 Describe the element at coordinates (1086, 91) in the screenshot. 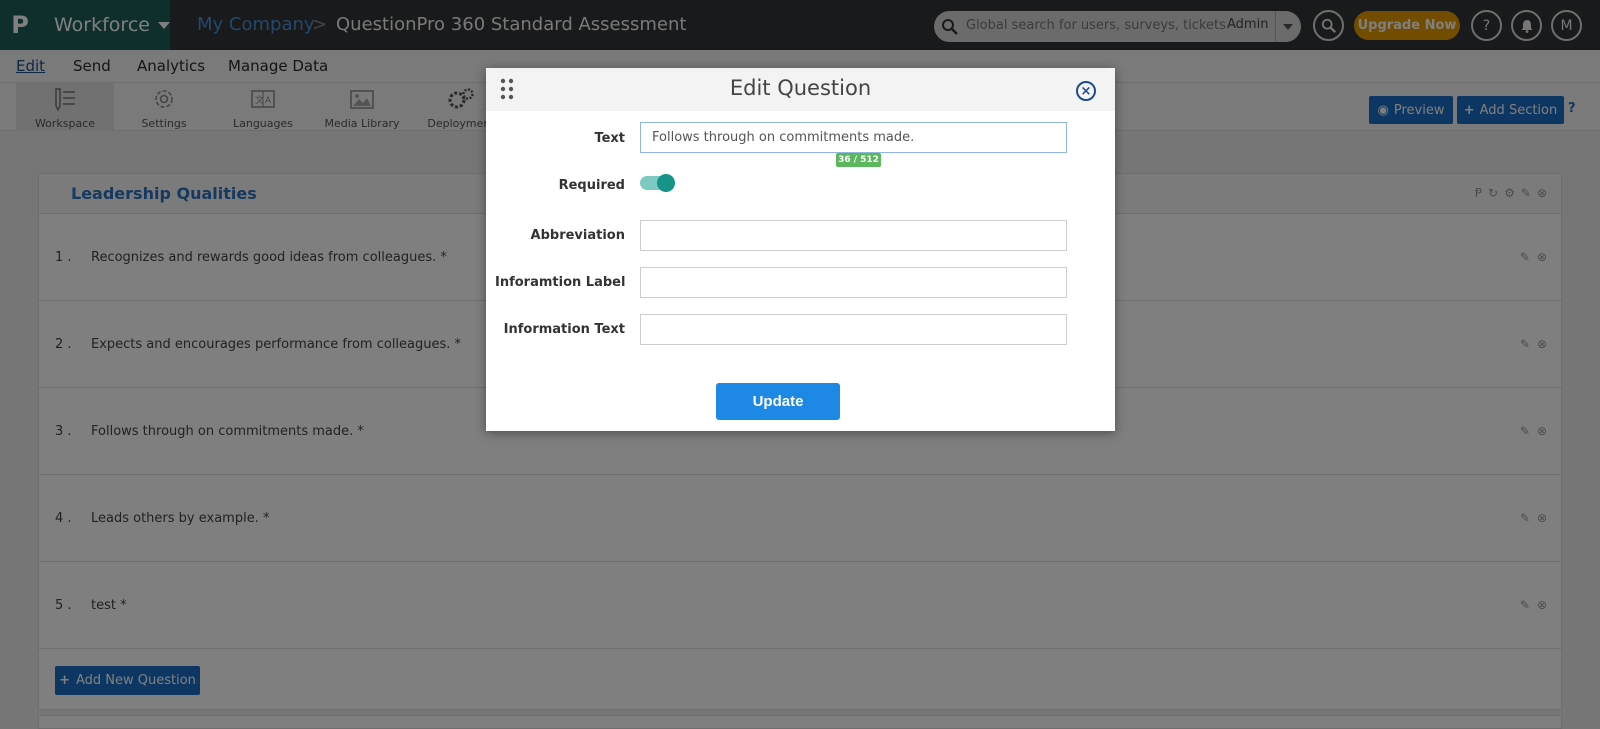

I see `close-icon: ×` at that location.